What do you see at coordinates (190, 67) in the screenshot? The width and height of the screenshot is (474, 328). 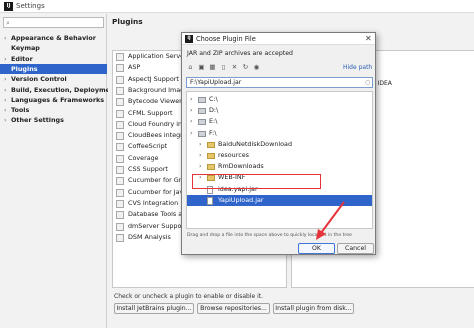 I see `home-icon: ⌂` at bounding box center [190, 67].